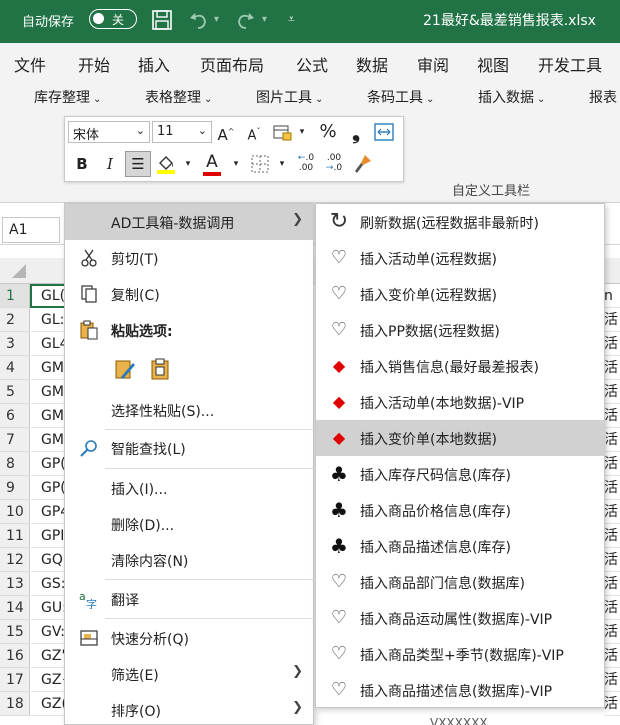 The image size is (620, 725). What do you see at coordinates (15, 344) in the screenshot?
I see `row-header: 3` at bounding box center [15, 344].